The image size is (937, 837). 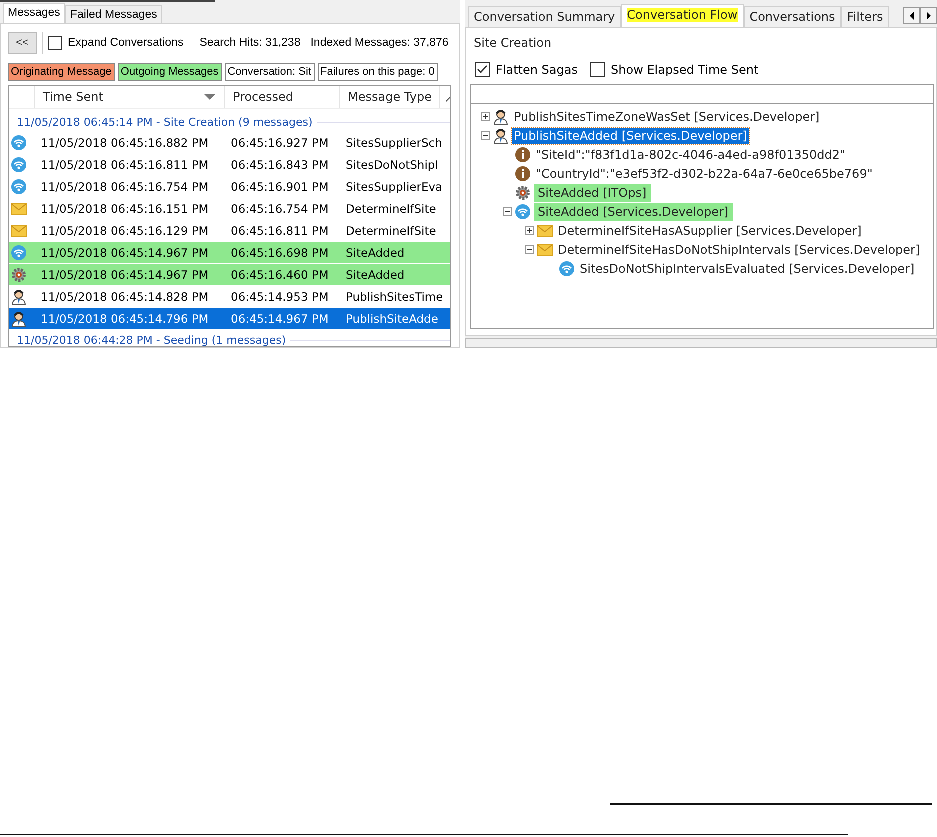 I want to click on scroll-right-button, so click(x=928, y=15).